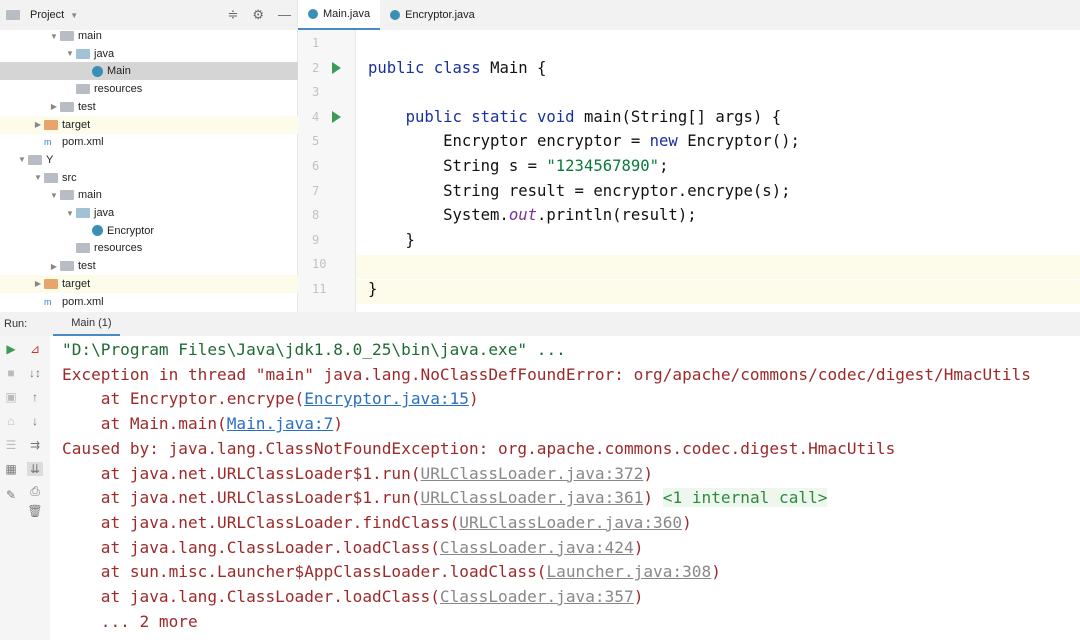 This screenshot has width=1080, height=640. I want to click on tree-item-label: test, so click(87, 266).